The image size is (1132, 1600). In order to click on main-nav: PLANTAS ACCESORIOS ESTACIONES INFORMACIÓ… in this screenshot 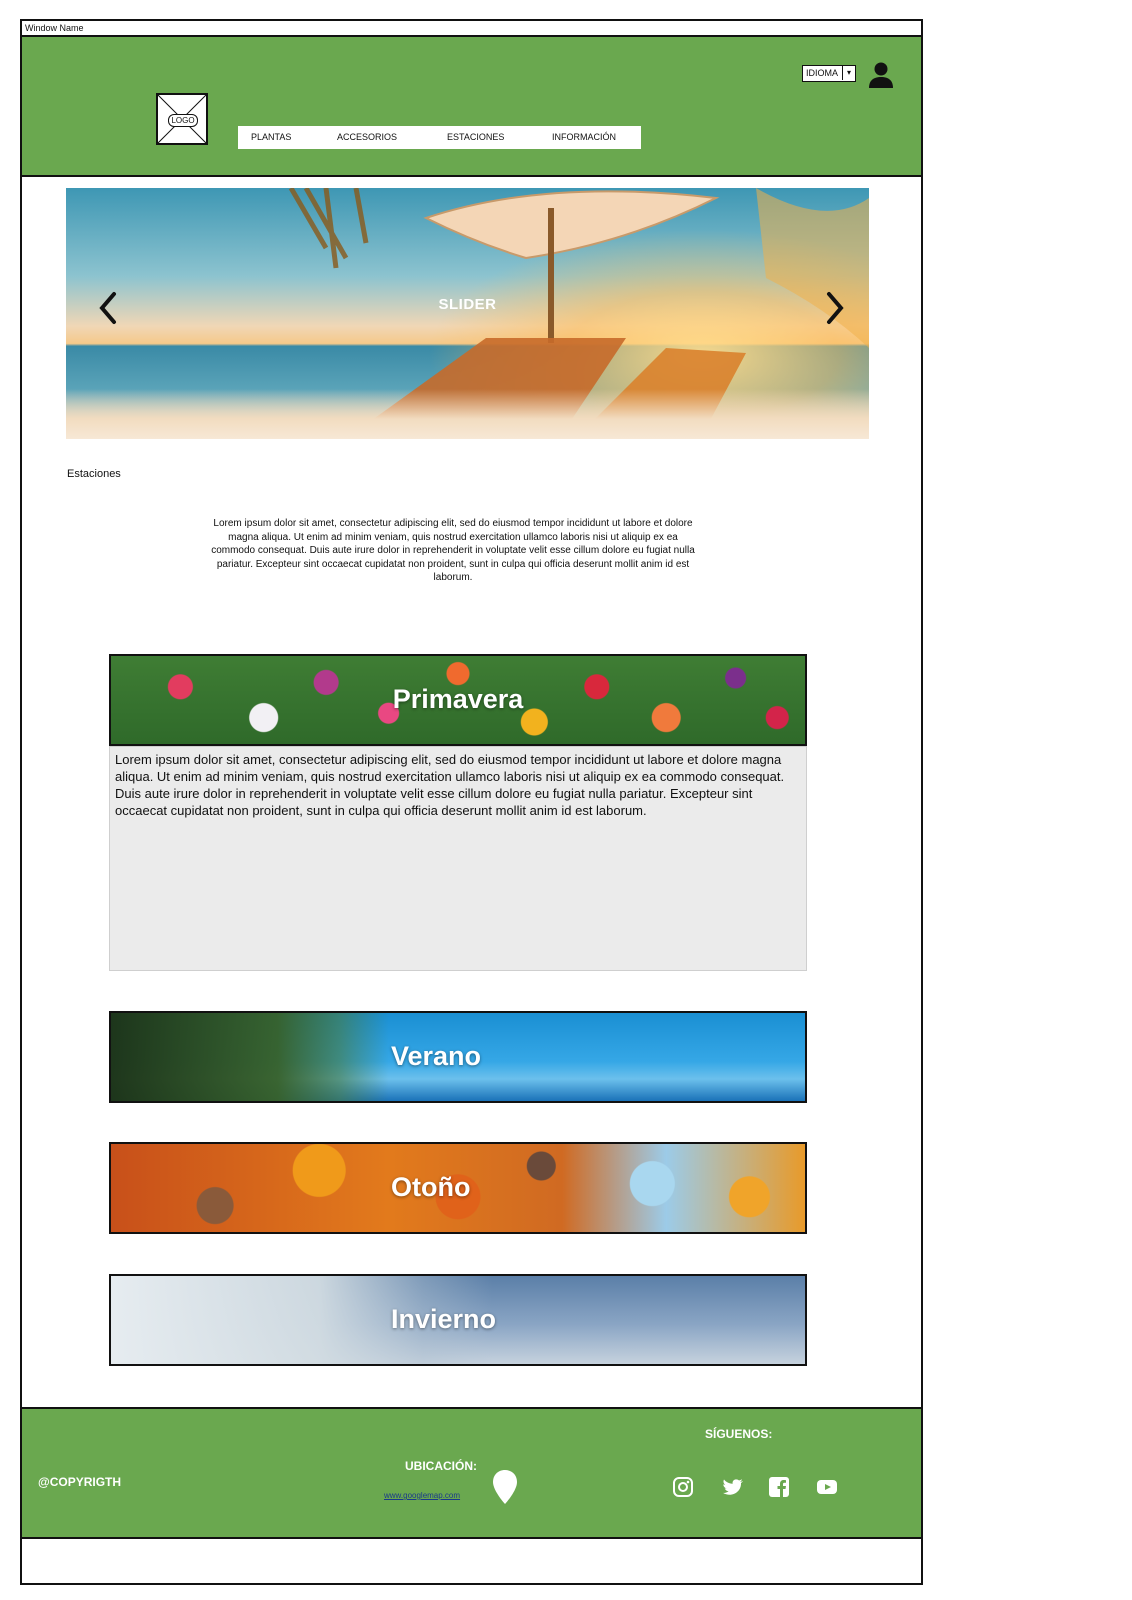, I will do `click(439, 137)`.